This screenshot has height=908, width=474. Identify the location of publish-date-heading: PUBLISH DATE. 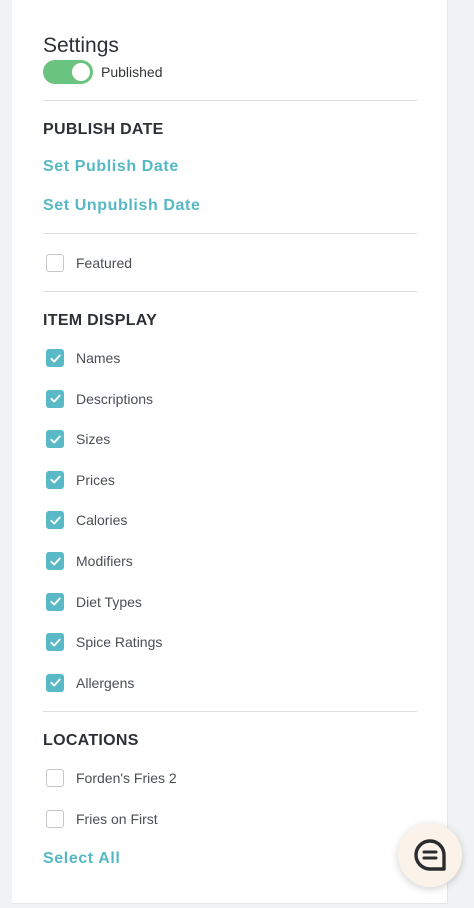
(103, 129).